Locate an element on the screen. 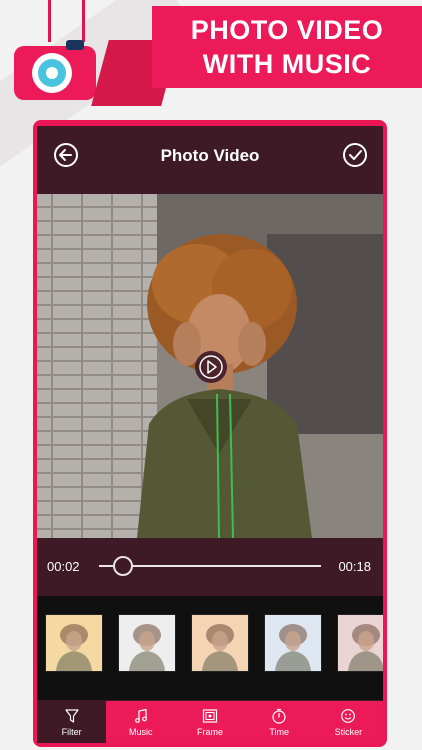 This screenshot has width=422, height=750. strap-left is located at coordinates (49, 21).